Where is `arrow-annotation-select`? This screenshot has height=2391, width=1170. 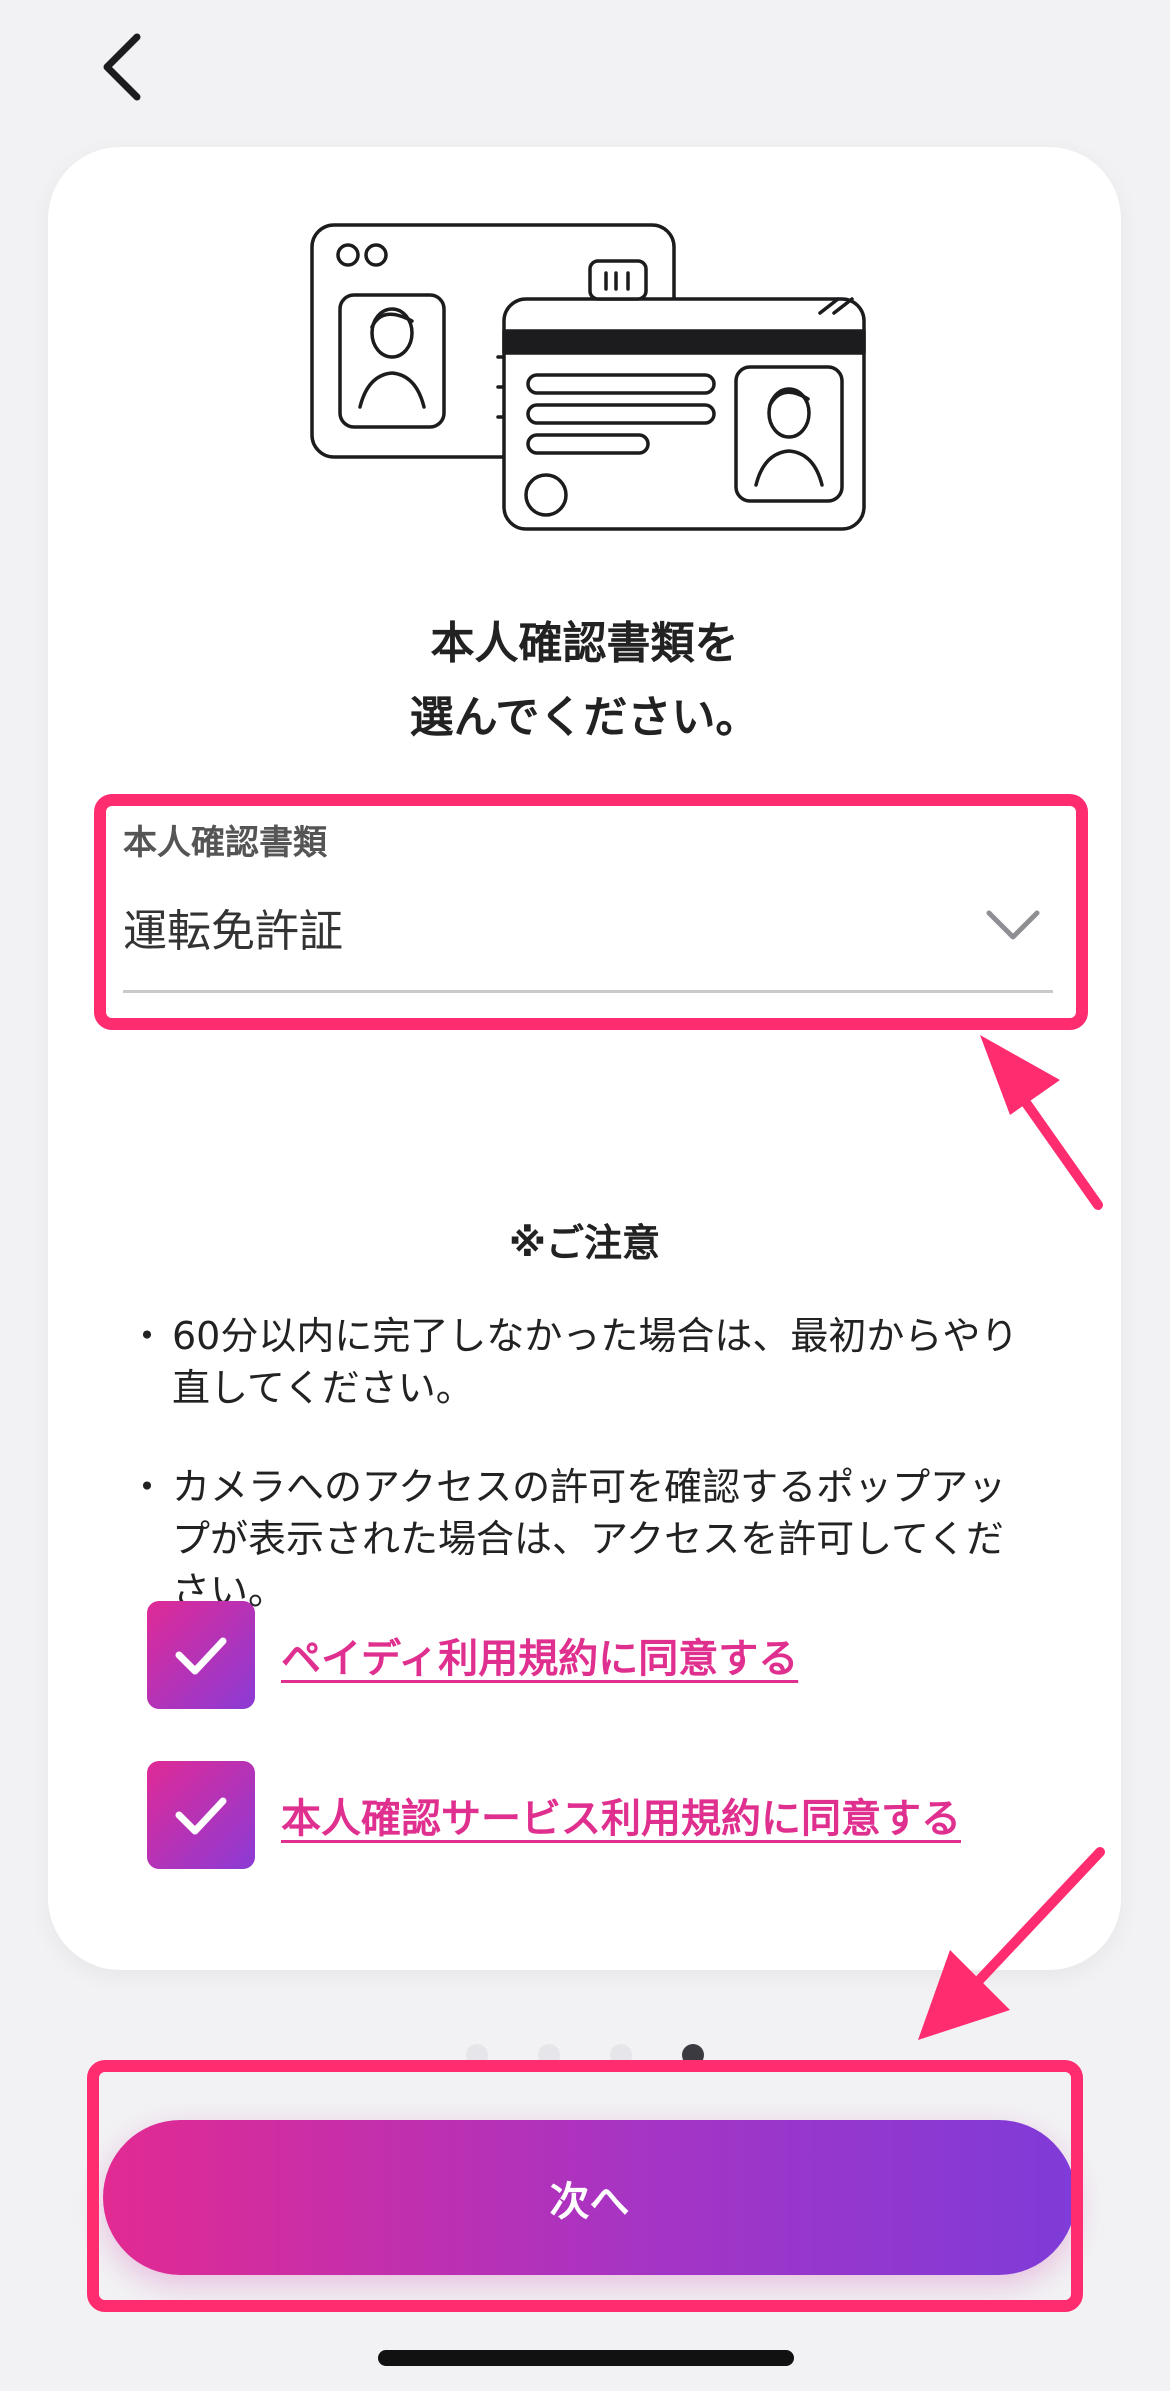 arrow-annotation-select is located at coordinates (1041, 1122).